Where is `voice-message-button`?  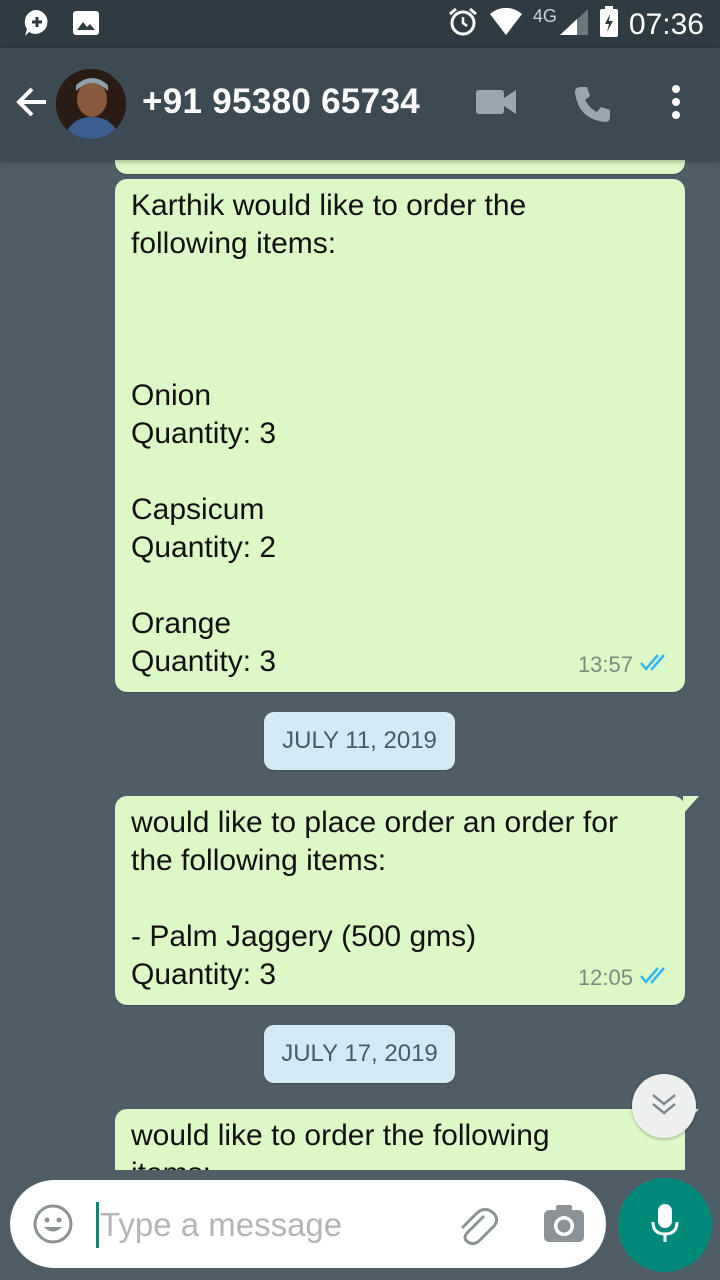 voice-message-button is located at coordinates (665, 1225).